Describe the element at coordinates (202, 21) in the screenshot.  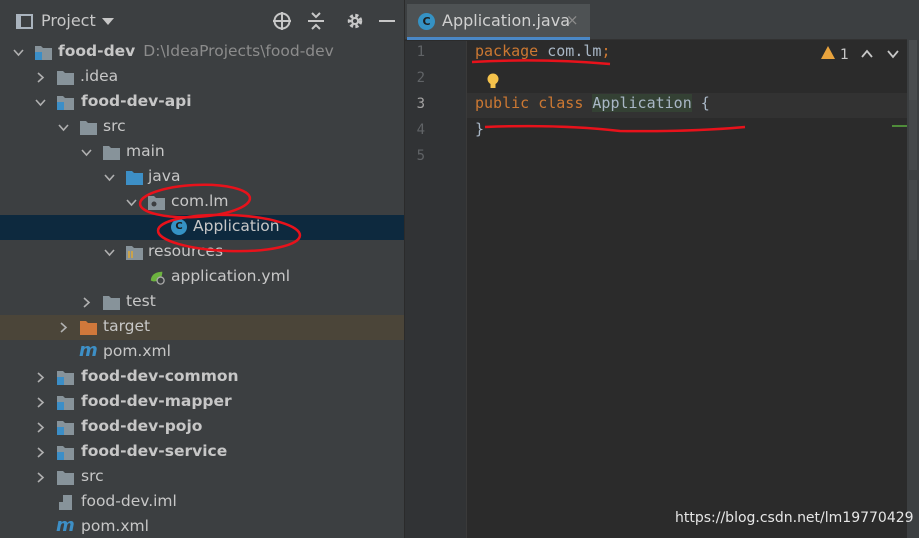
I see `project-panel-header: Project` at that location.